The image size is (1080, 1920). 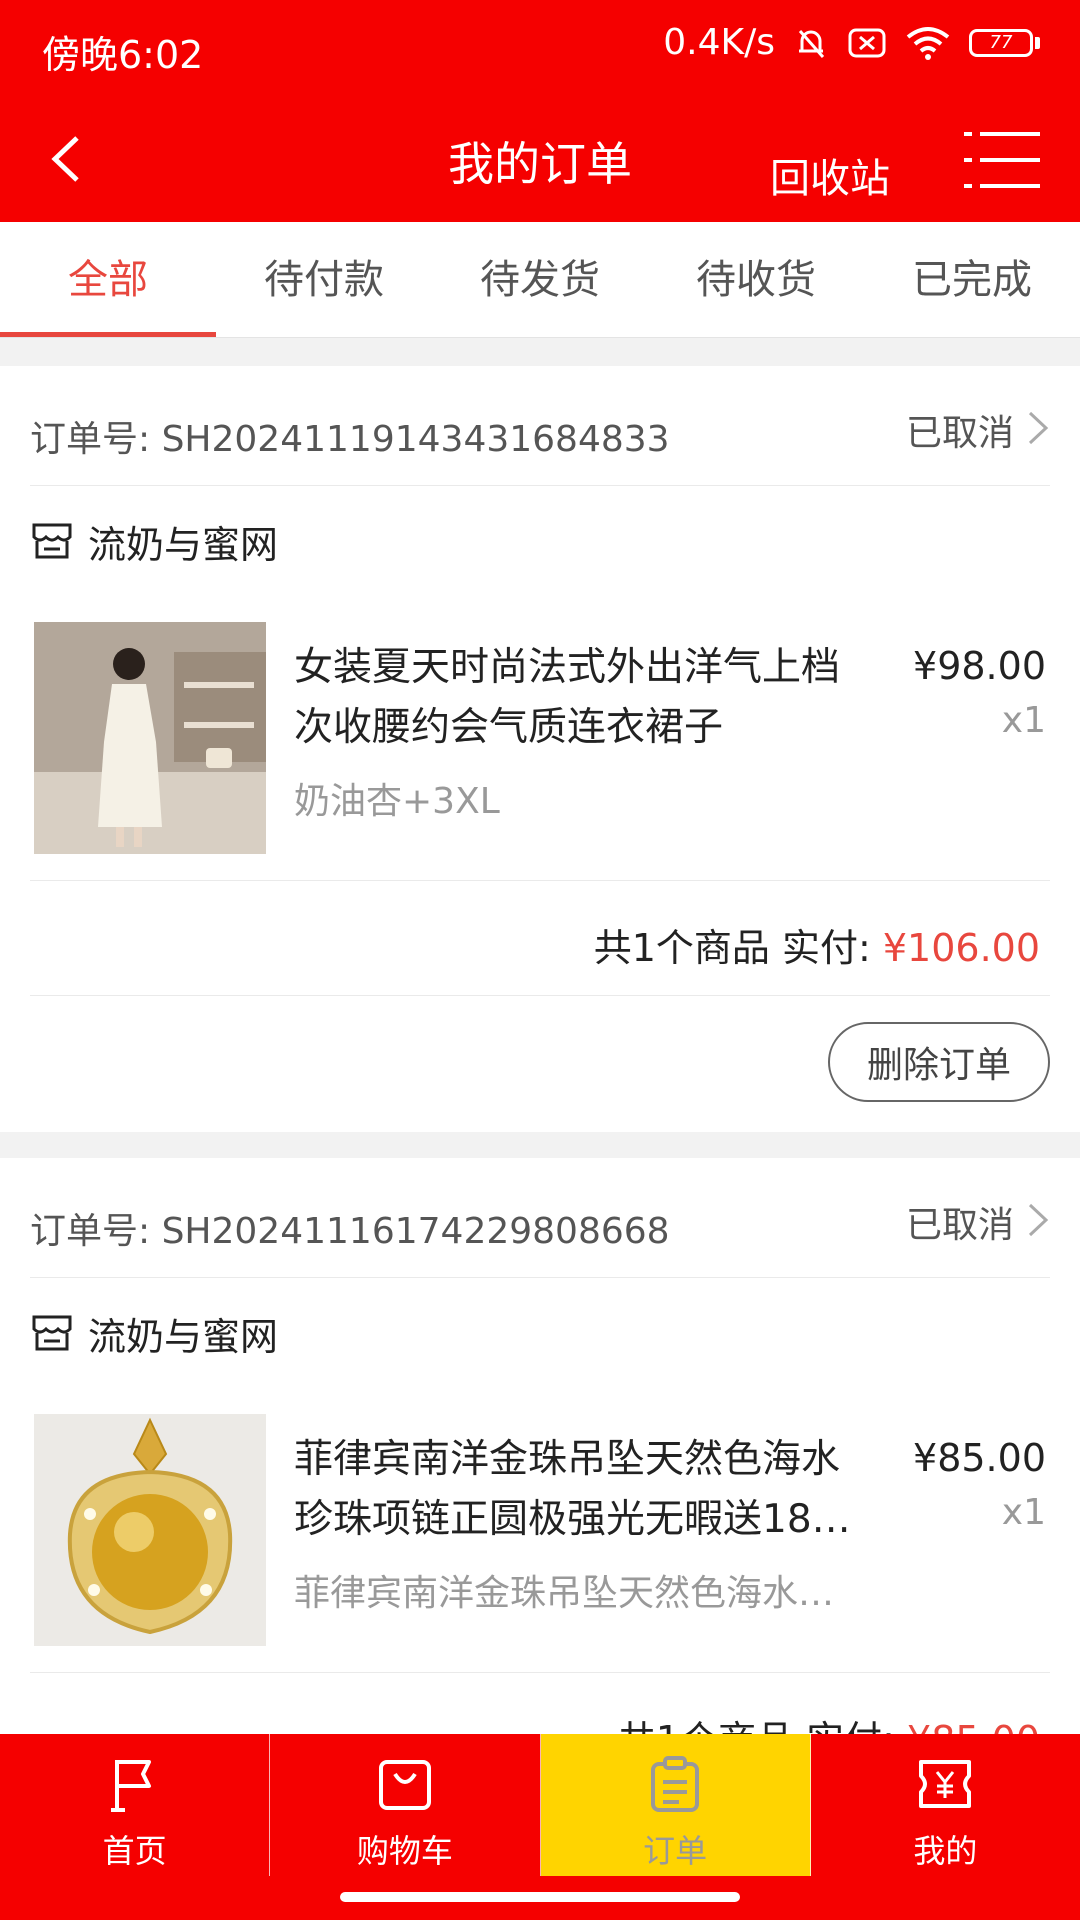 I want to click on tab-pending-receipt: 待收货, so click(x=756, y=279).